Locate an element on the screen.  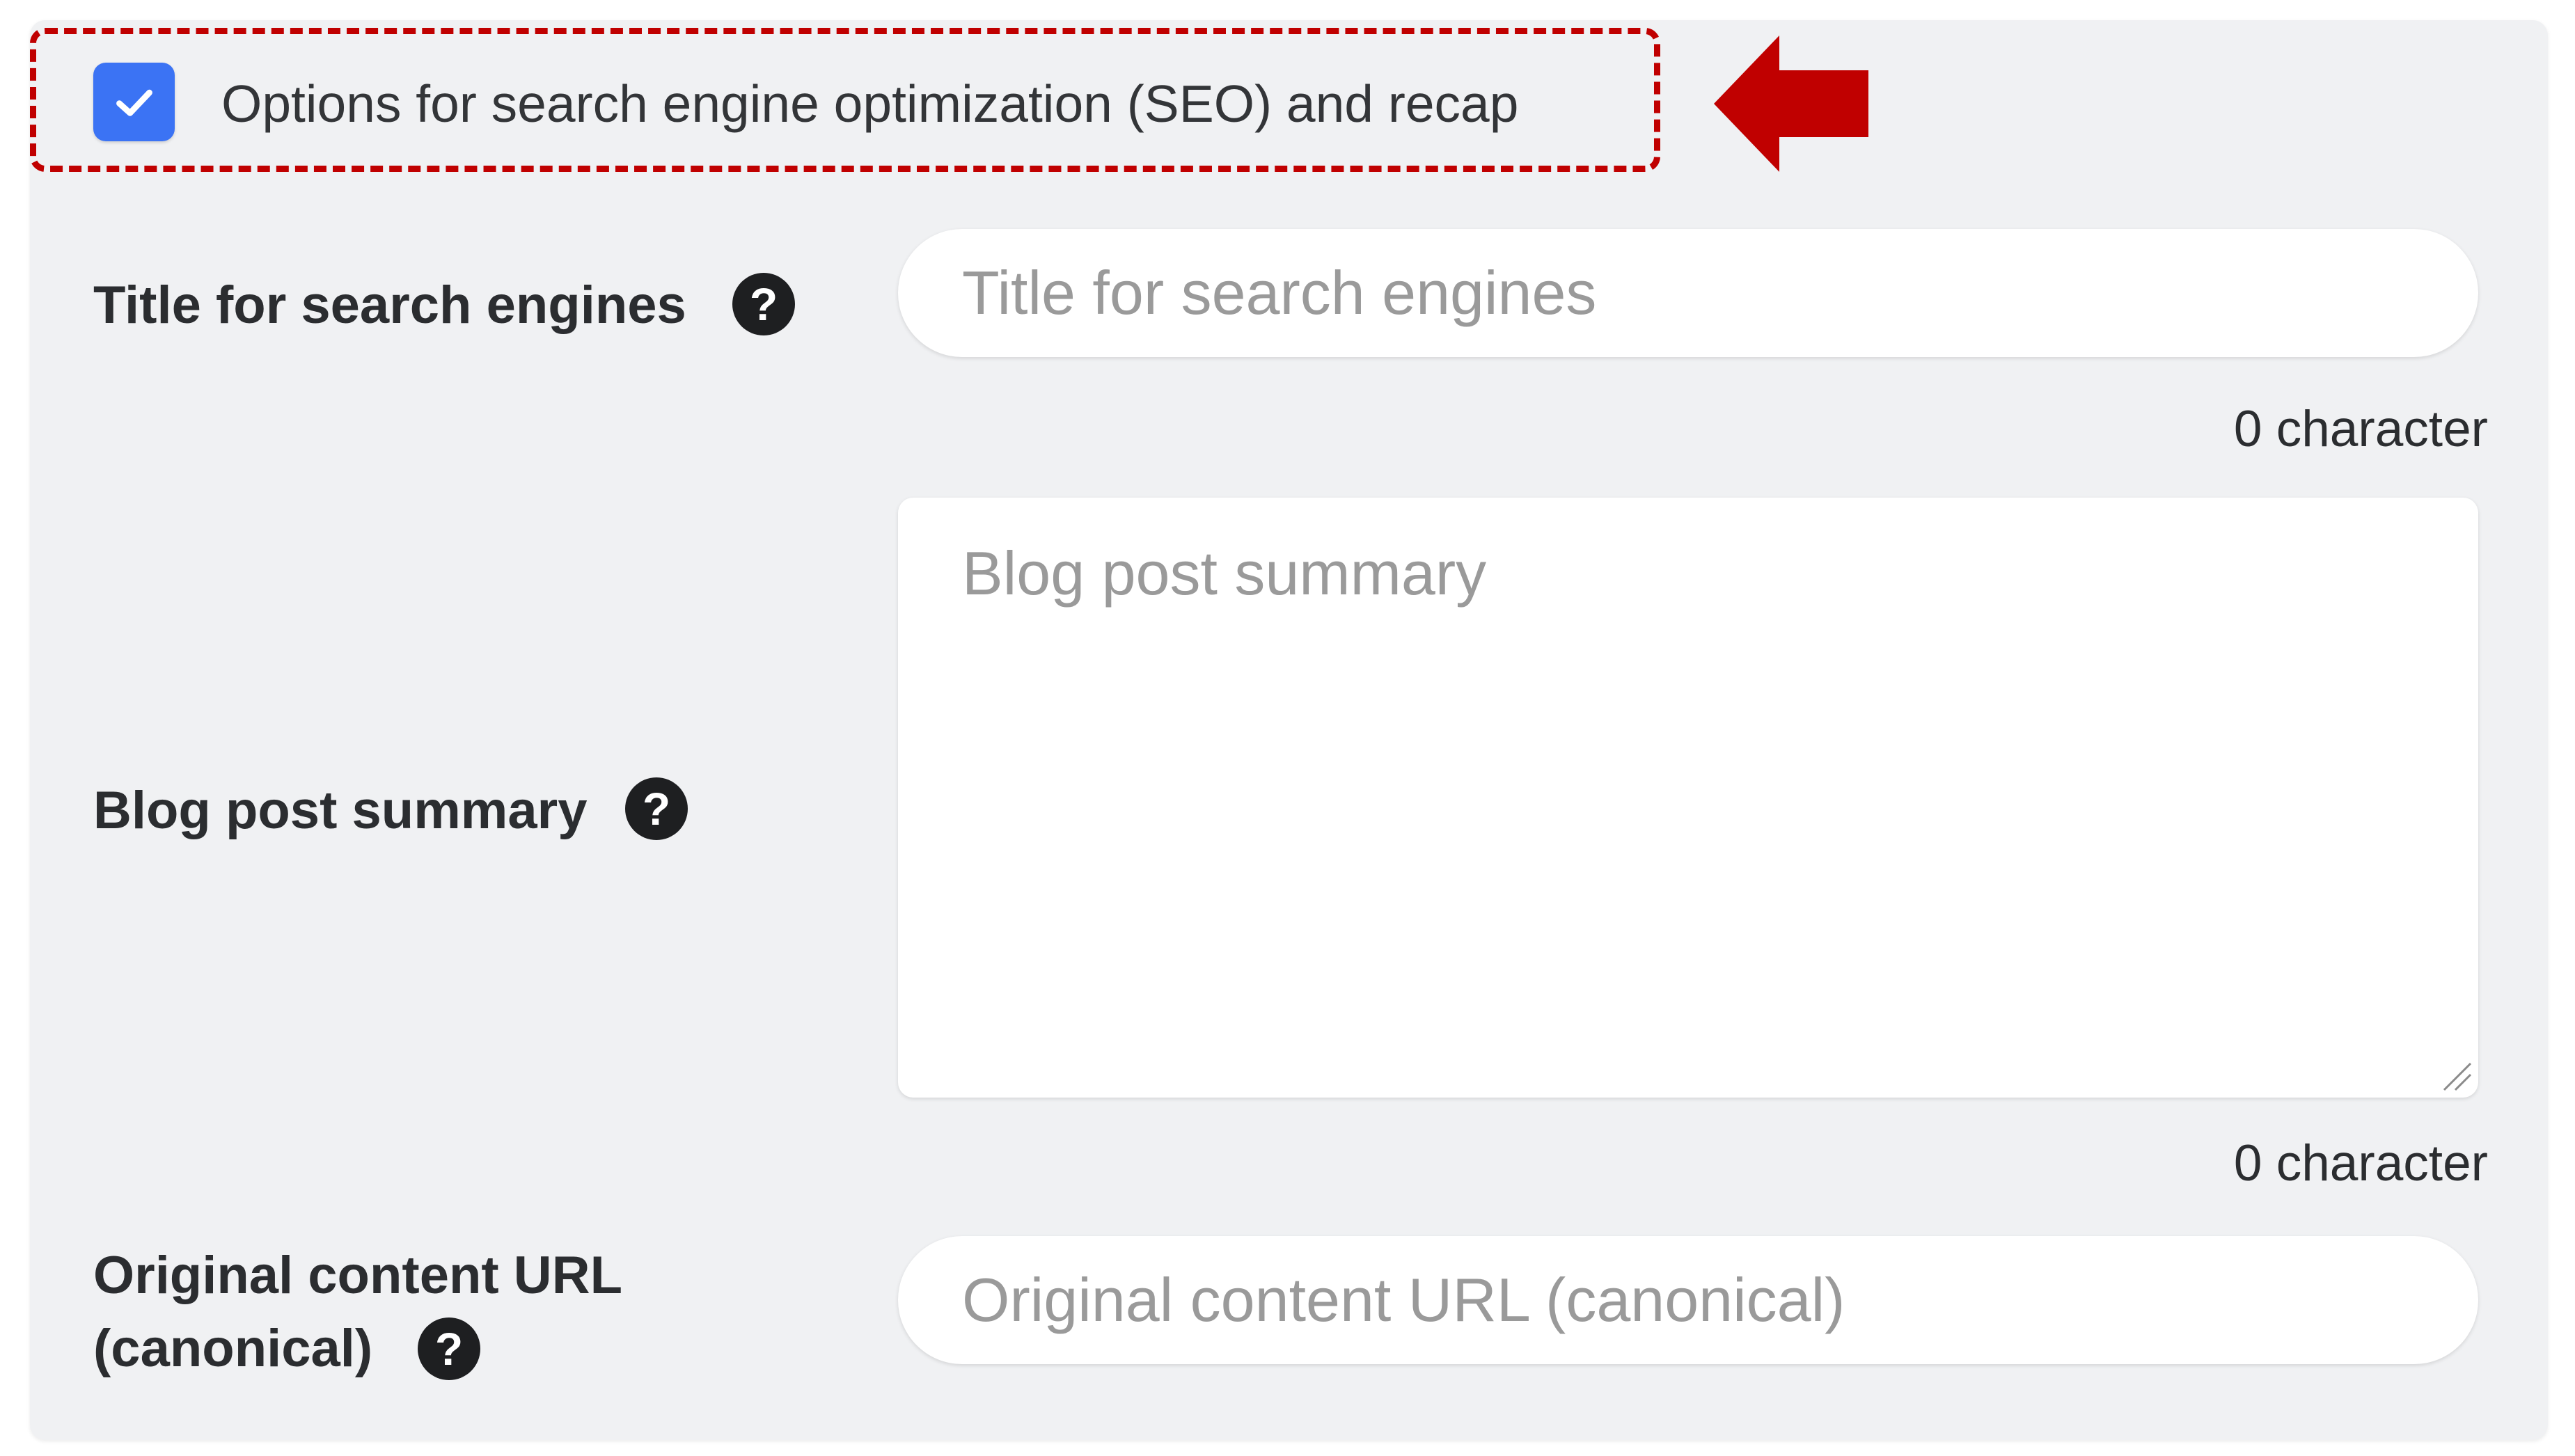
canonical-url-input is located at coordinates (1688, 1300).